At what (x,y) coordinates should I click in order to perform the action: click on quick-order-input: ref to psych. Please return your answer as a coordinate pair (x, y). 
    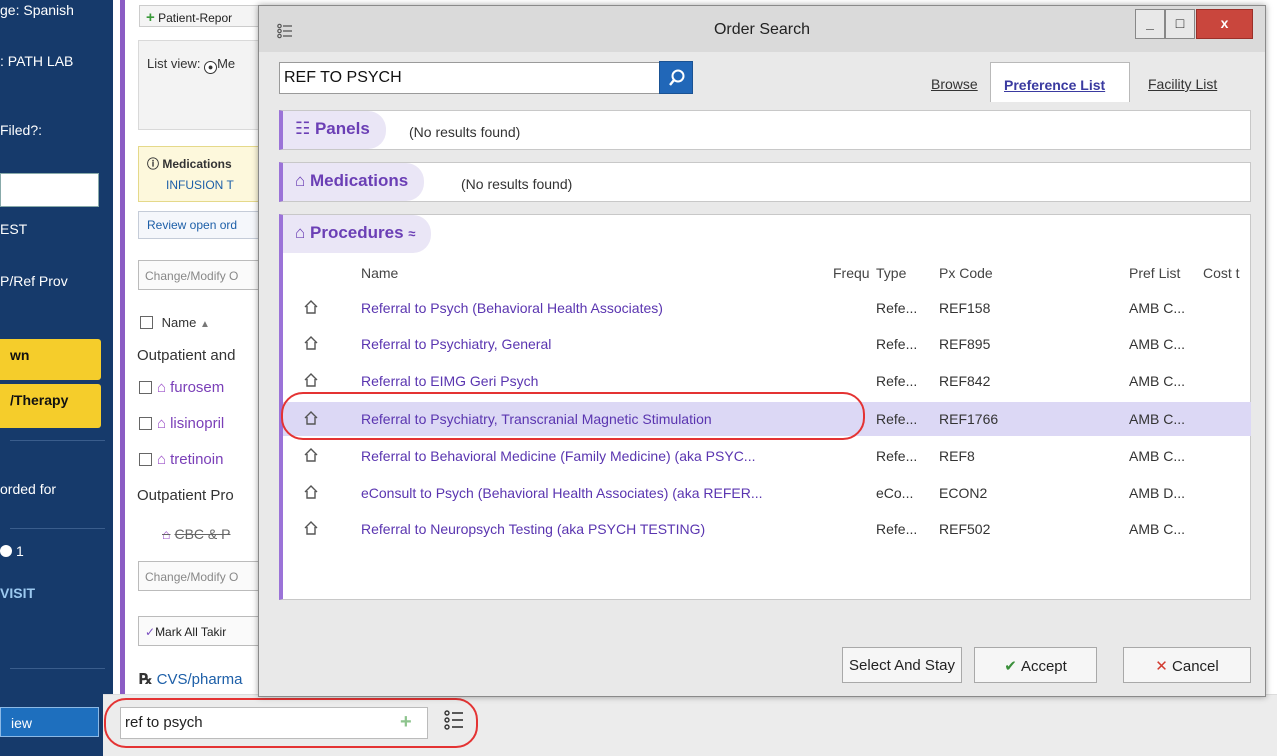
    Looking at the image, I should click on (274, 723).